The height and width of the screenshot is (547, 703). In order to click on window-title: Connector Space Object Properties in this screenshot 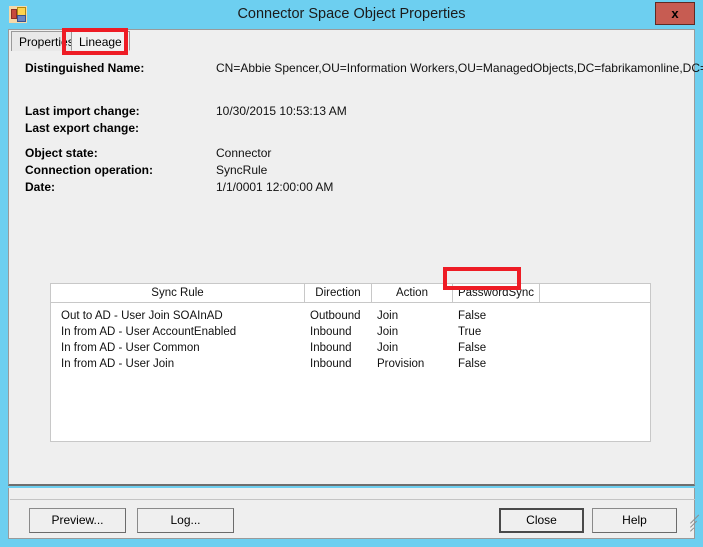, I will do `click(351, 14)`.